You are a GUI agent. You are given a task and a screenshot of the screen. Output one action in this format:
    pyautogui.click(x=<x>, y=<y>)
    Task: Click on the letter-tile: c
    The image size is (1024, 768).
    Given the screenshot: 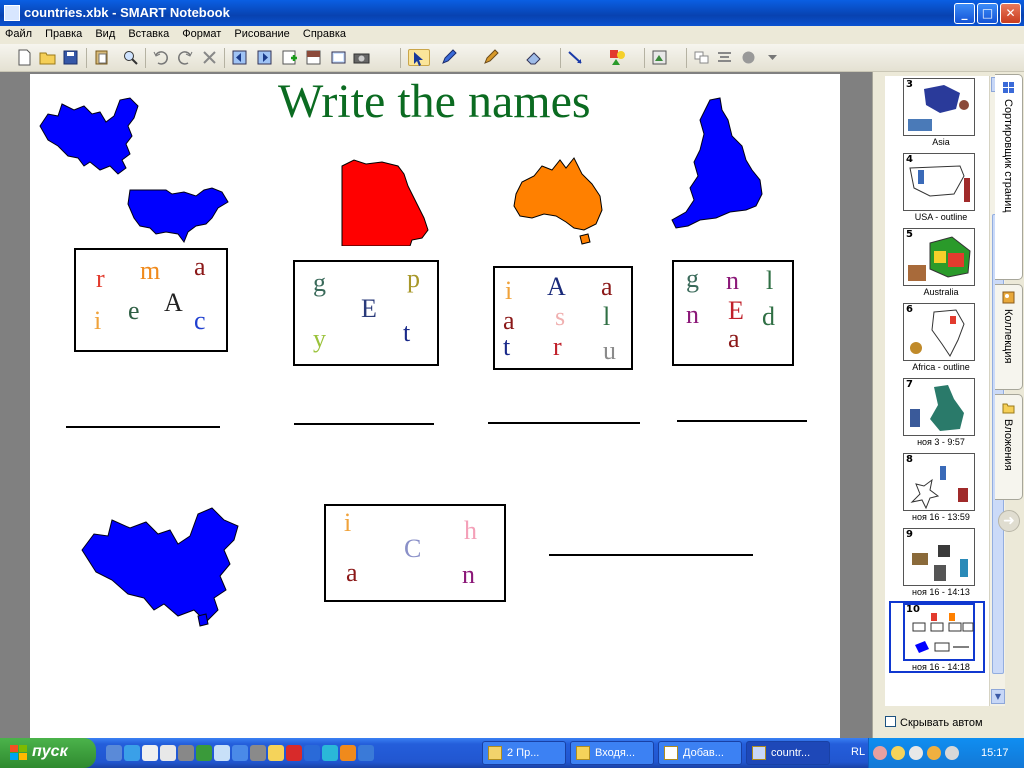 What is the action you would take?
    pyautogui.click(x=200, y=321)
    